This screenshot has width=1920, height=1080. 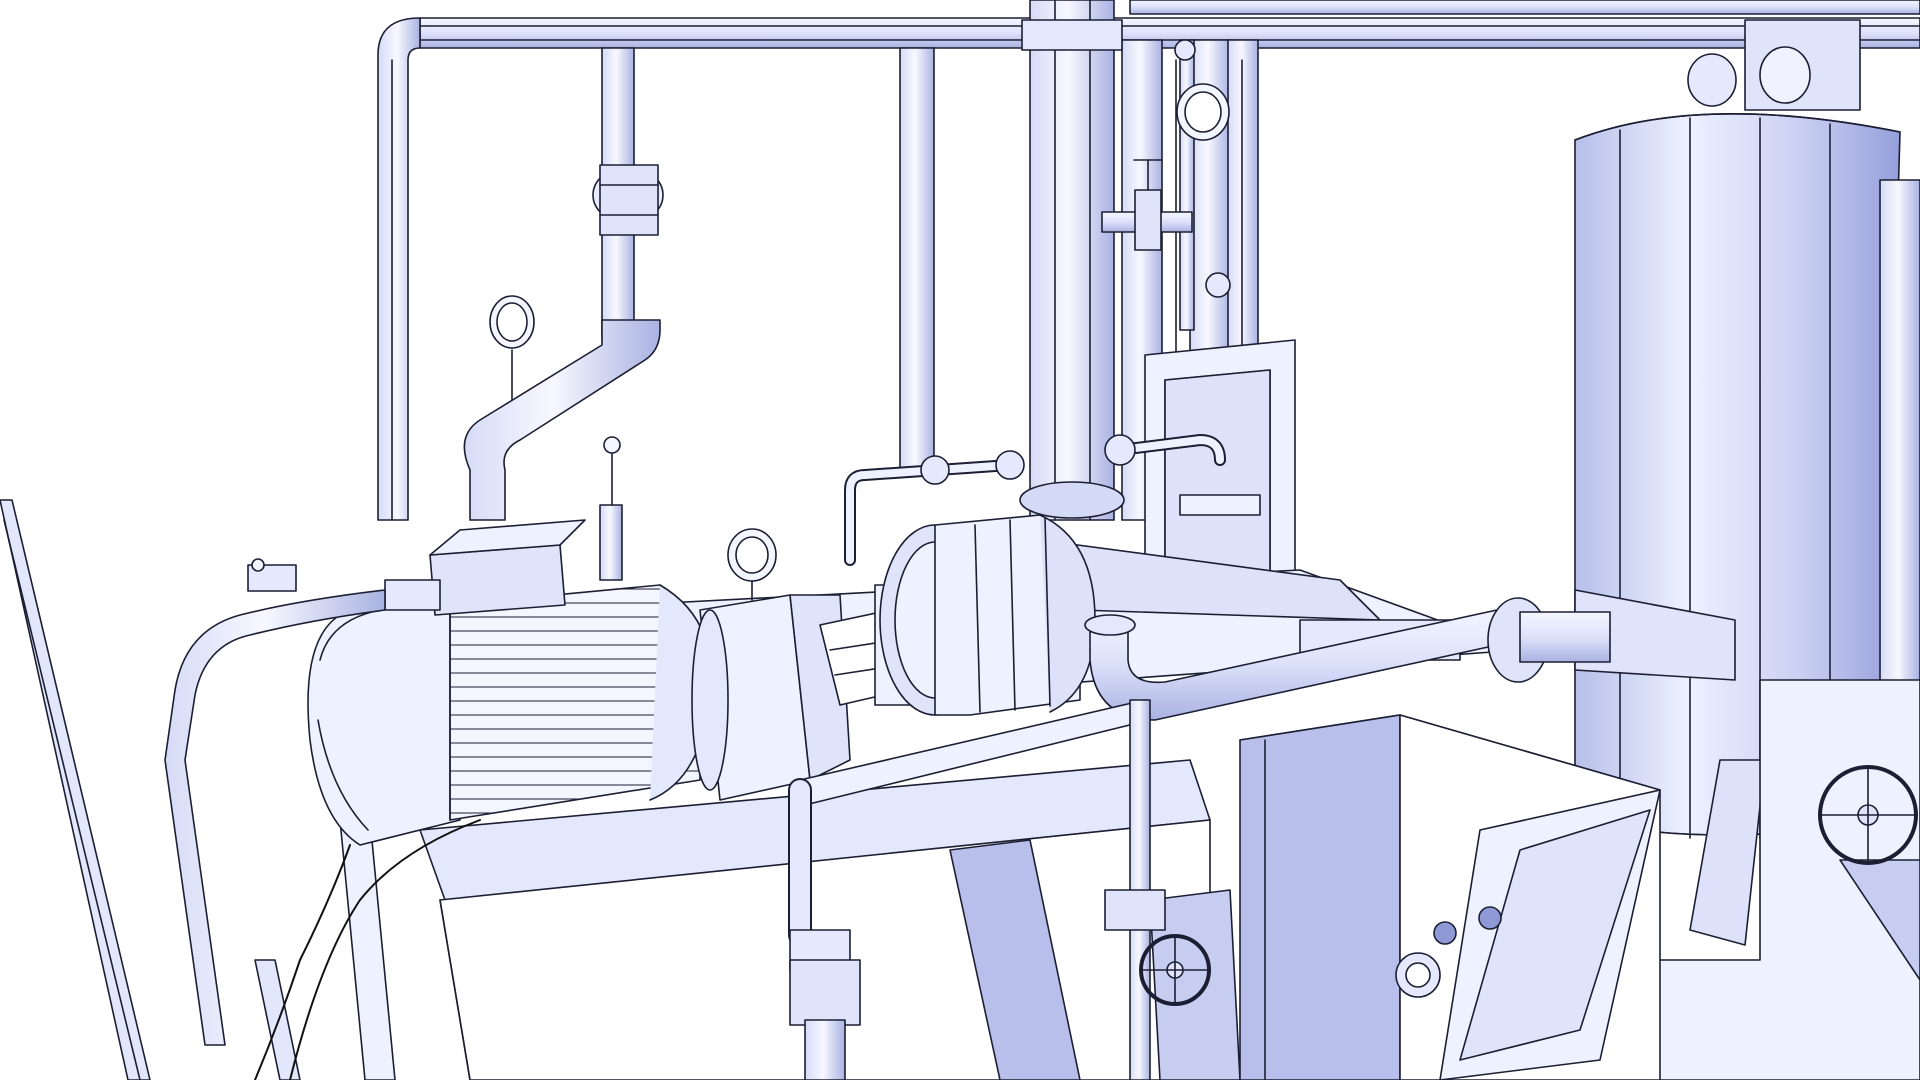 What do you see at coordinates (611, 508) in the screenshot?
I see `thermometer-fitting` at bounding box center [611, 508].